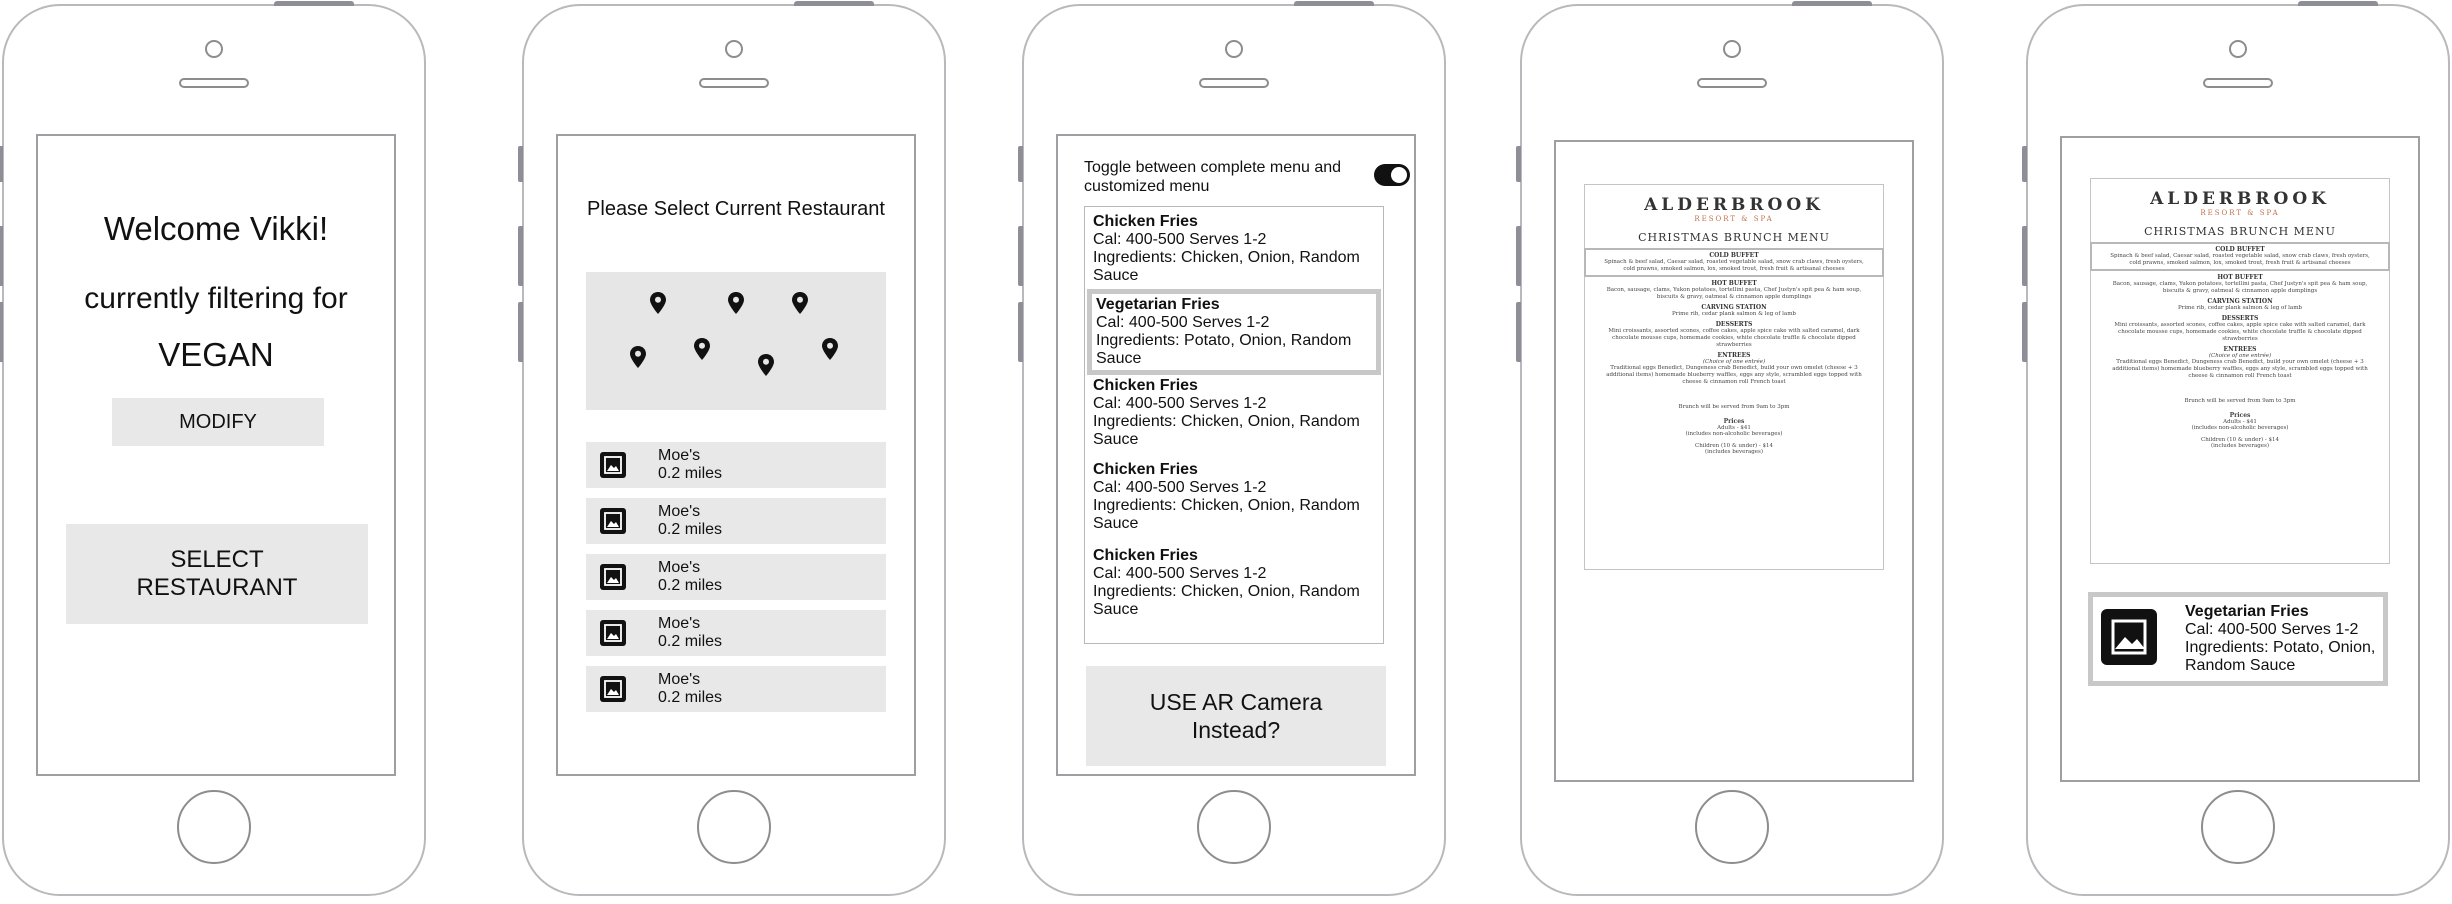  Describe the element at coordinates (2280, 656) in the screenshot. I see `card-item-ingredients: Ingredients: Potato, Onion, Random Sauce` at that location.